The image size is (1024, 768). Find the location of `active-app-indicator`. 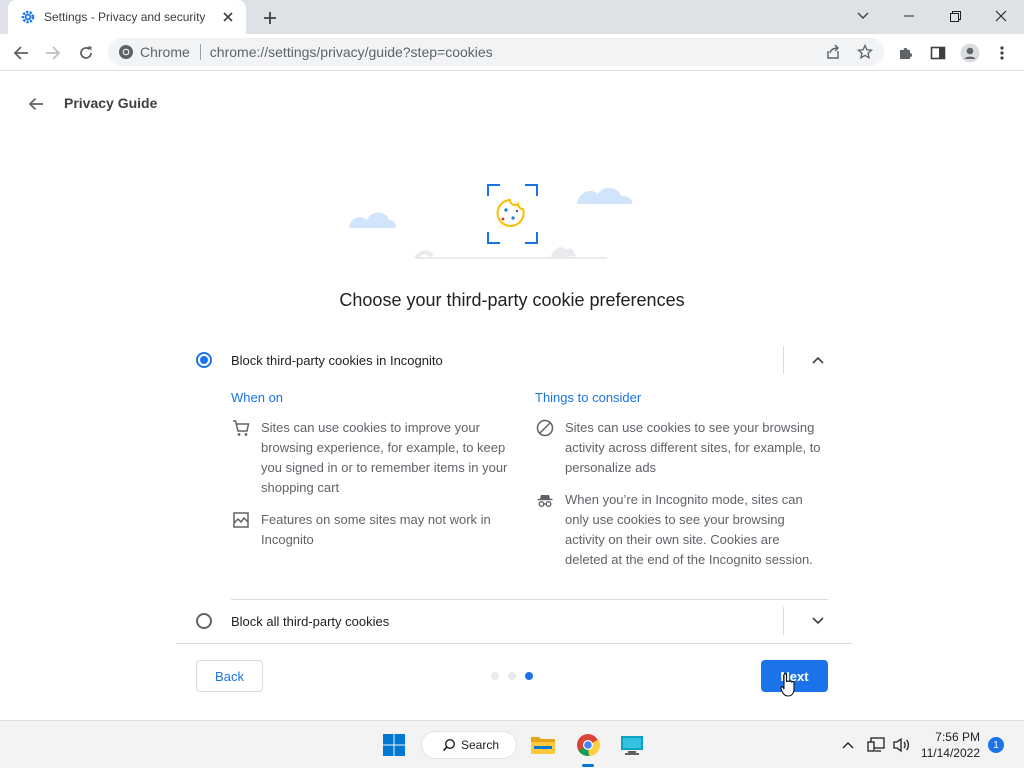

active-app-indicator is located at coordinates (588, 765).